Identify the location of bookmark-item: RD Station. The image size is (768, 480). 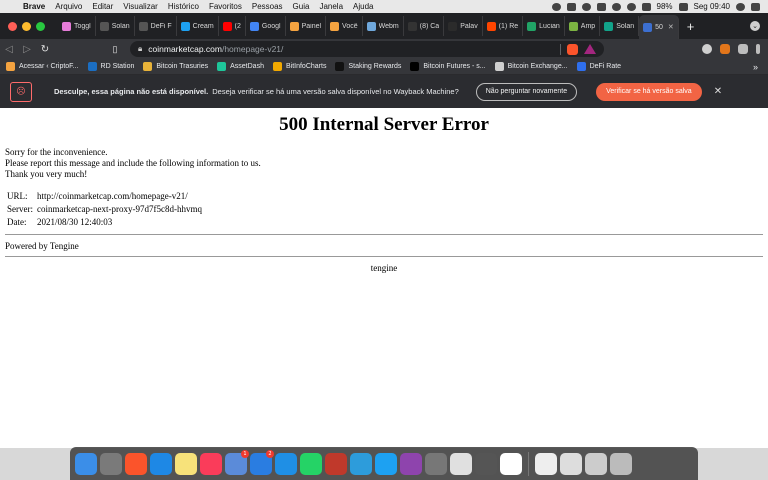
(110, 66).